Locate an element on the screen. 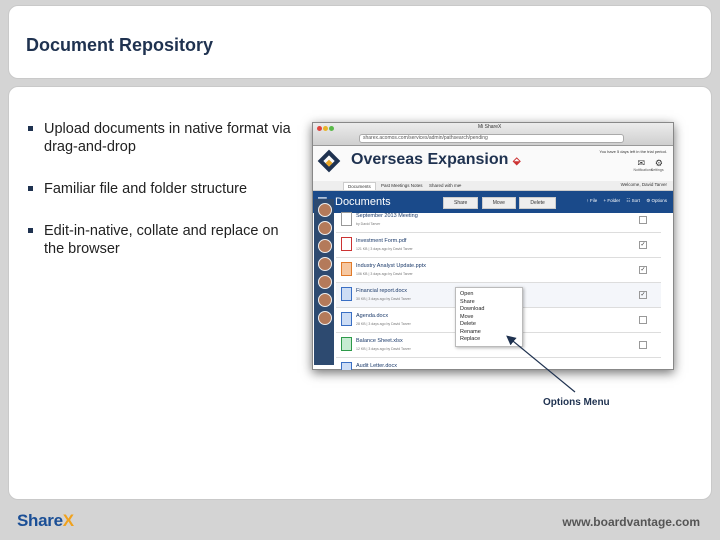  sharex-logo: ShareX is located at coordinates (45, 520).